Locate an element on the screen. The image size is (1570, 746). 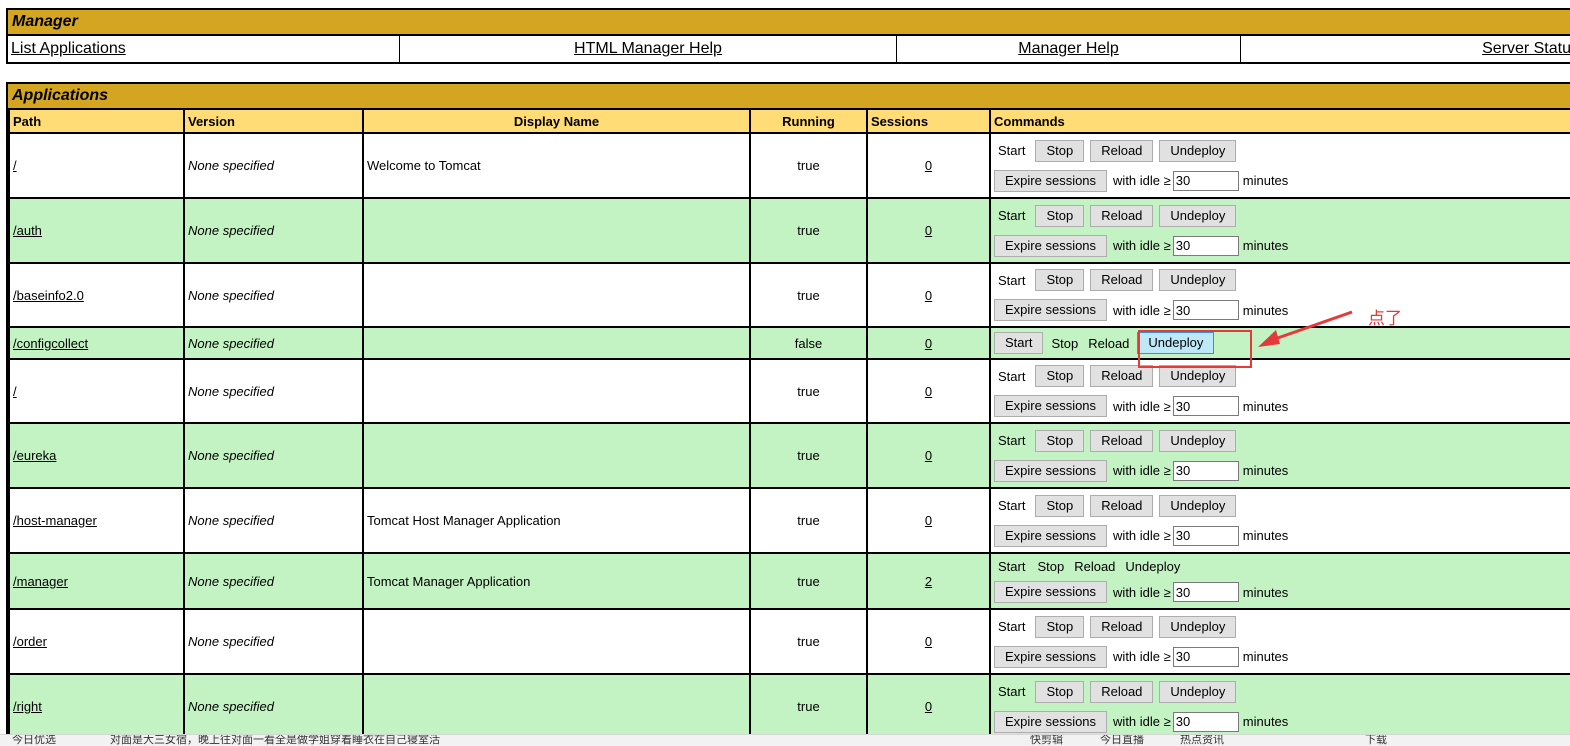
status-item: 下载 is located at coordinates (1376, 740).